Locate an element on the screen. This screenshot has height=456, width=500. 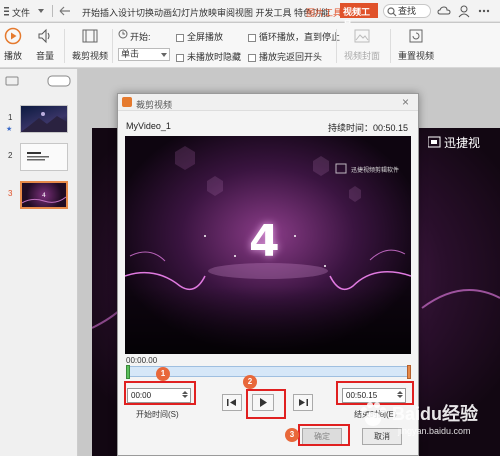
undo-icon is located at coordinates (67, 12).